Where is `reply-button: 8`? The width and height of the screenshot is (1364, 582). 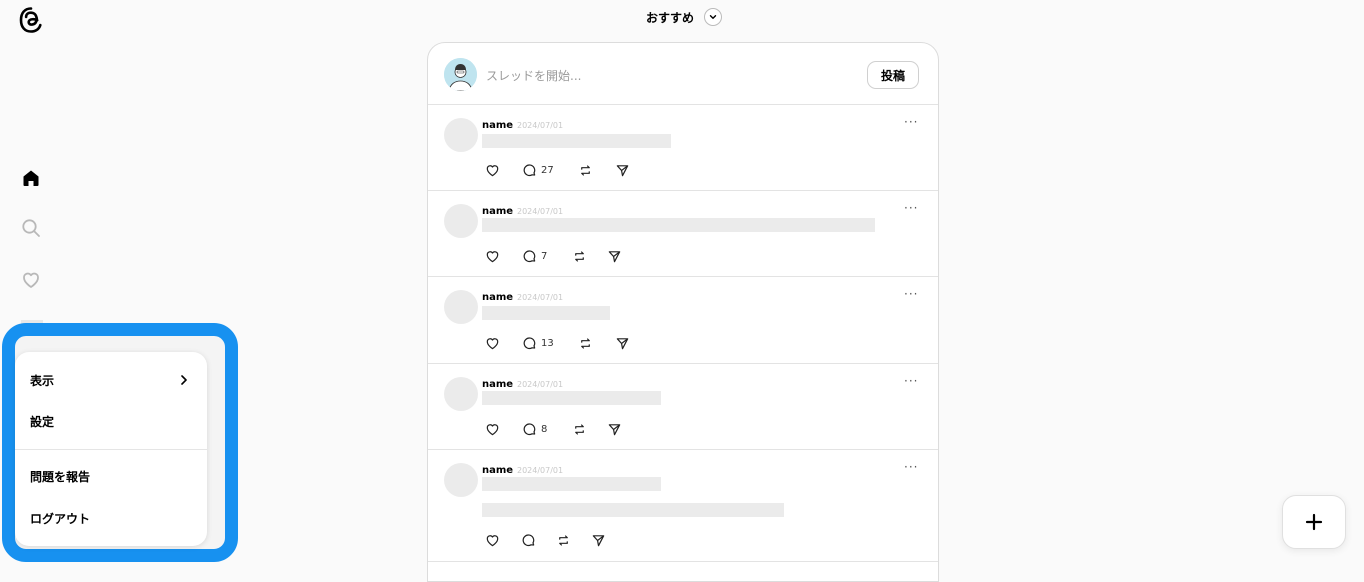
reply-button: 8 is located at coordinates (547, 429).